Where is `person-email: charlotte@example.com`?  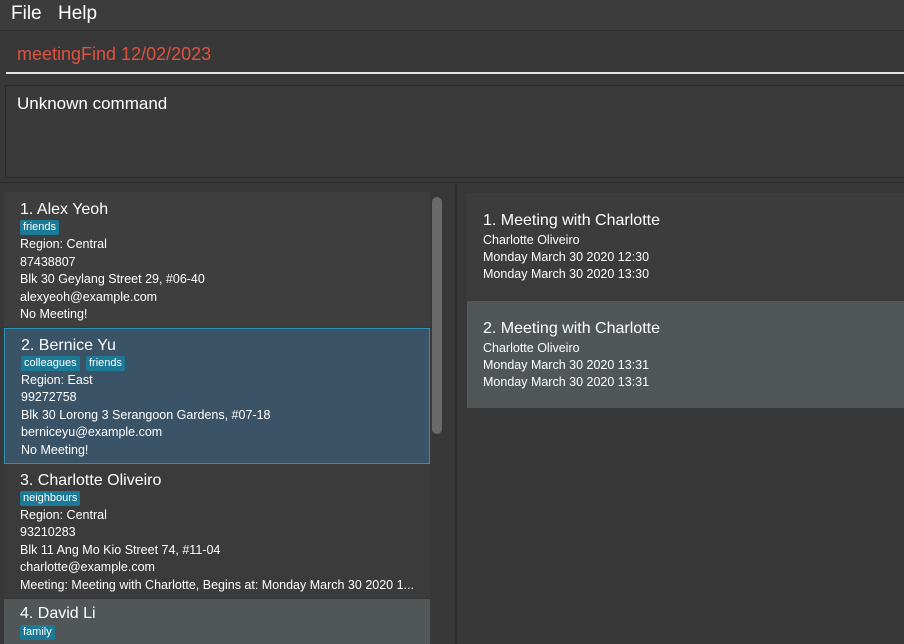 person-email: charlotte@example.com is located at coordinates (87, 567).